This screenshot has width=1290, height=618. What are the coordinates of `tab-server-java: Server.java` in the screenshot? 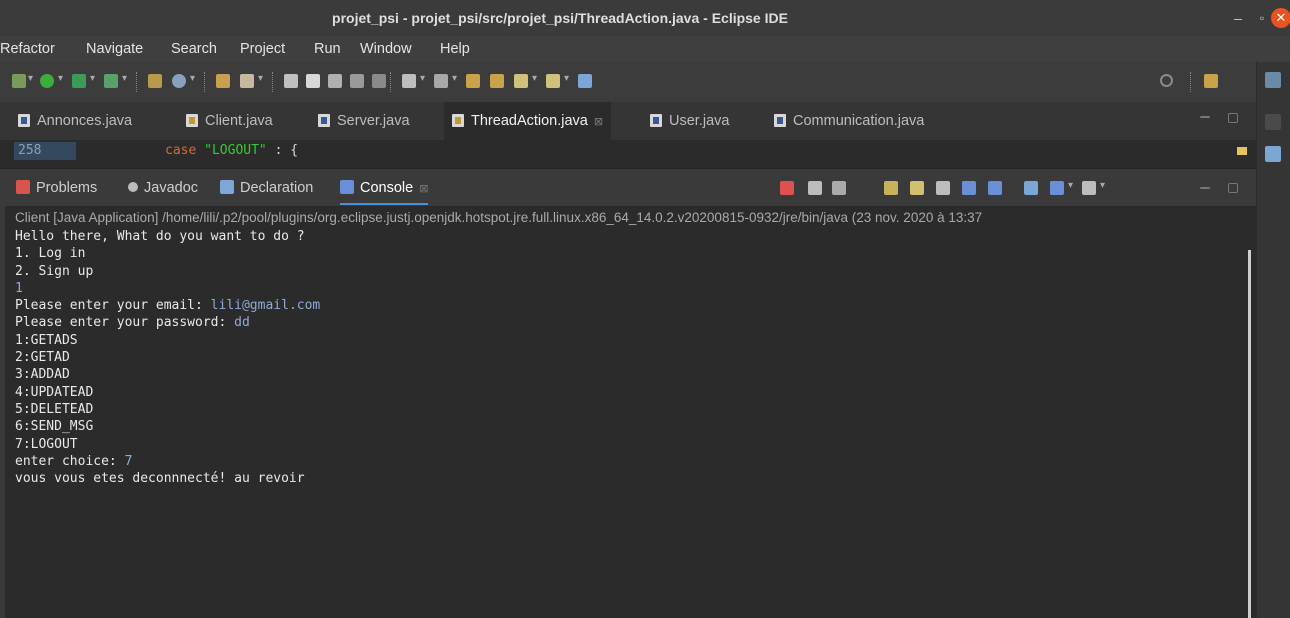 It's located at (364, 121).